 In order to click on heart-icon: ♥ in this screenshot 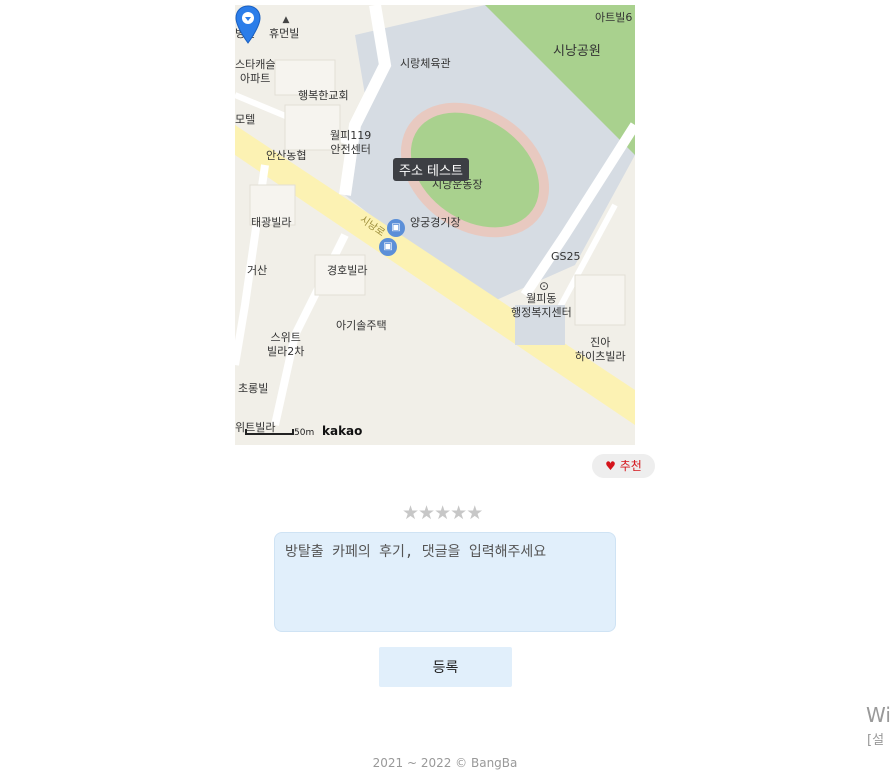, I will do `click(610, 466)`.